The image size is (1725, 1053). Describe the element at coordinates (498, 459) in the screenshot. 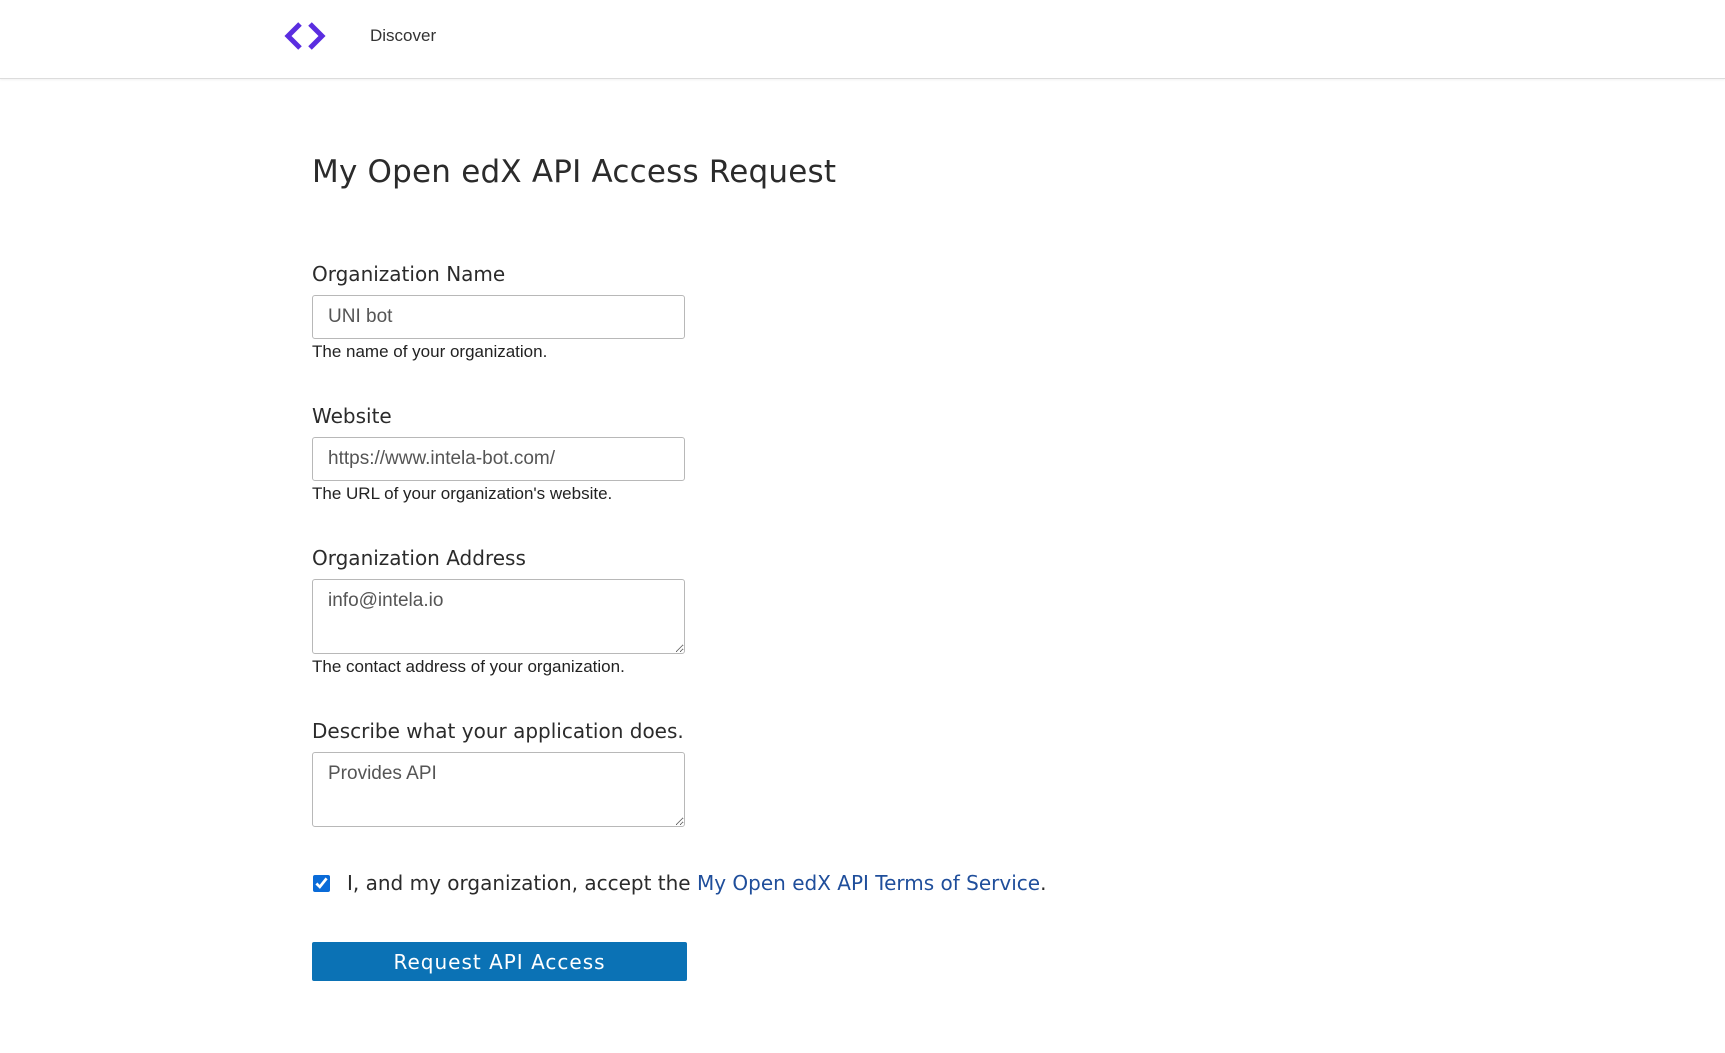

I see `website-input` at that location.